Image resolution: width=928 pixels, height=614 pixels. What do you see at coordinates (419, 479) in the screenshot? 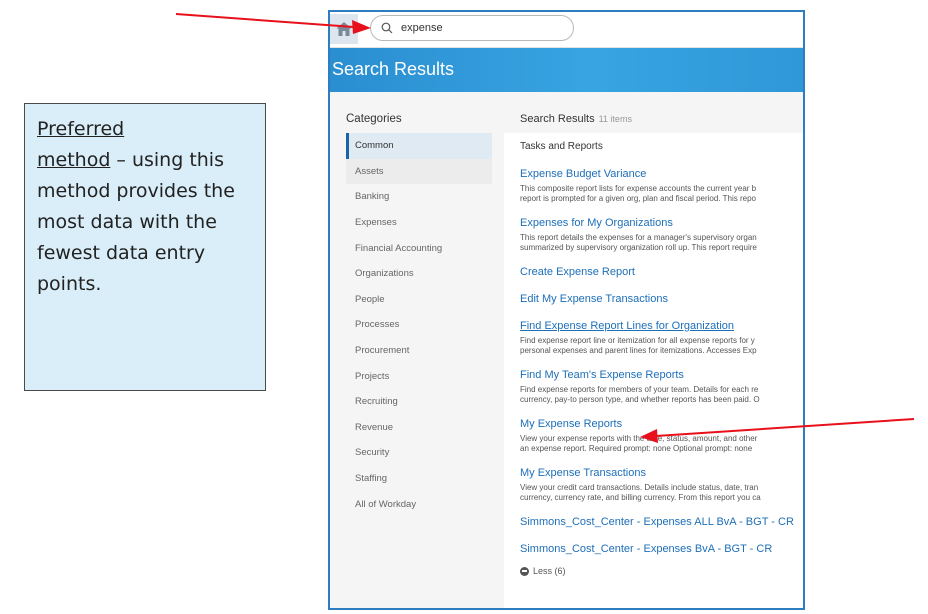
I see `category-item: Staffing` at bounding box center [419, 479].